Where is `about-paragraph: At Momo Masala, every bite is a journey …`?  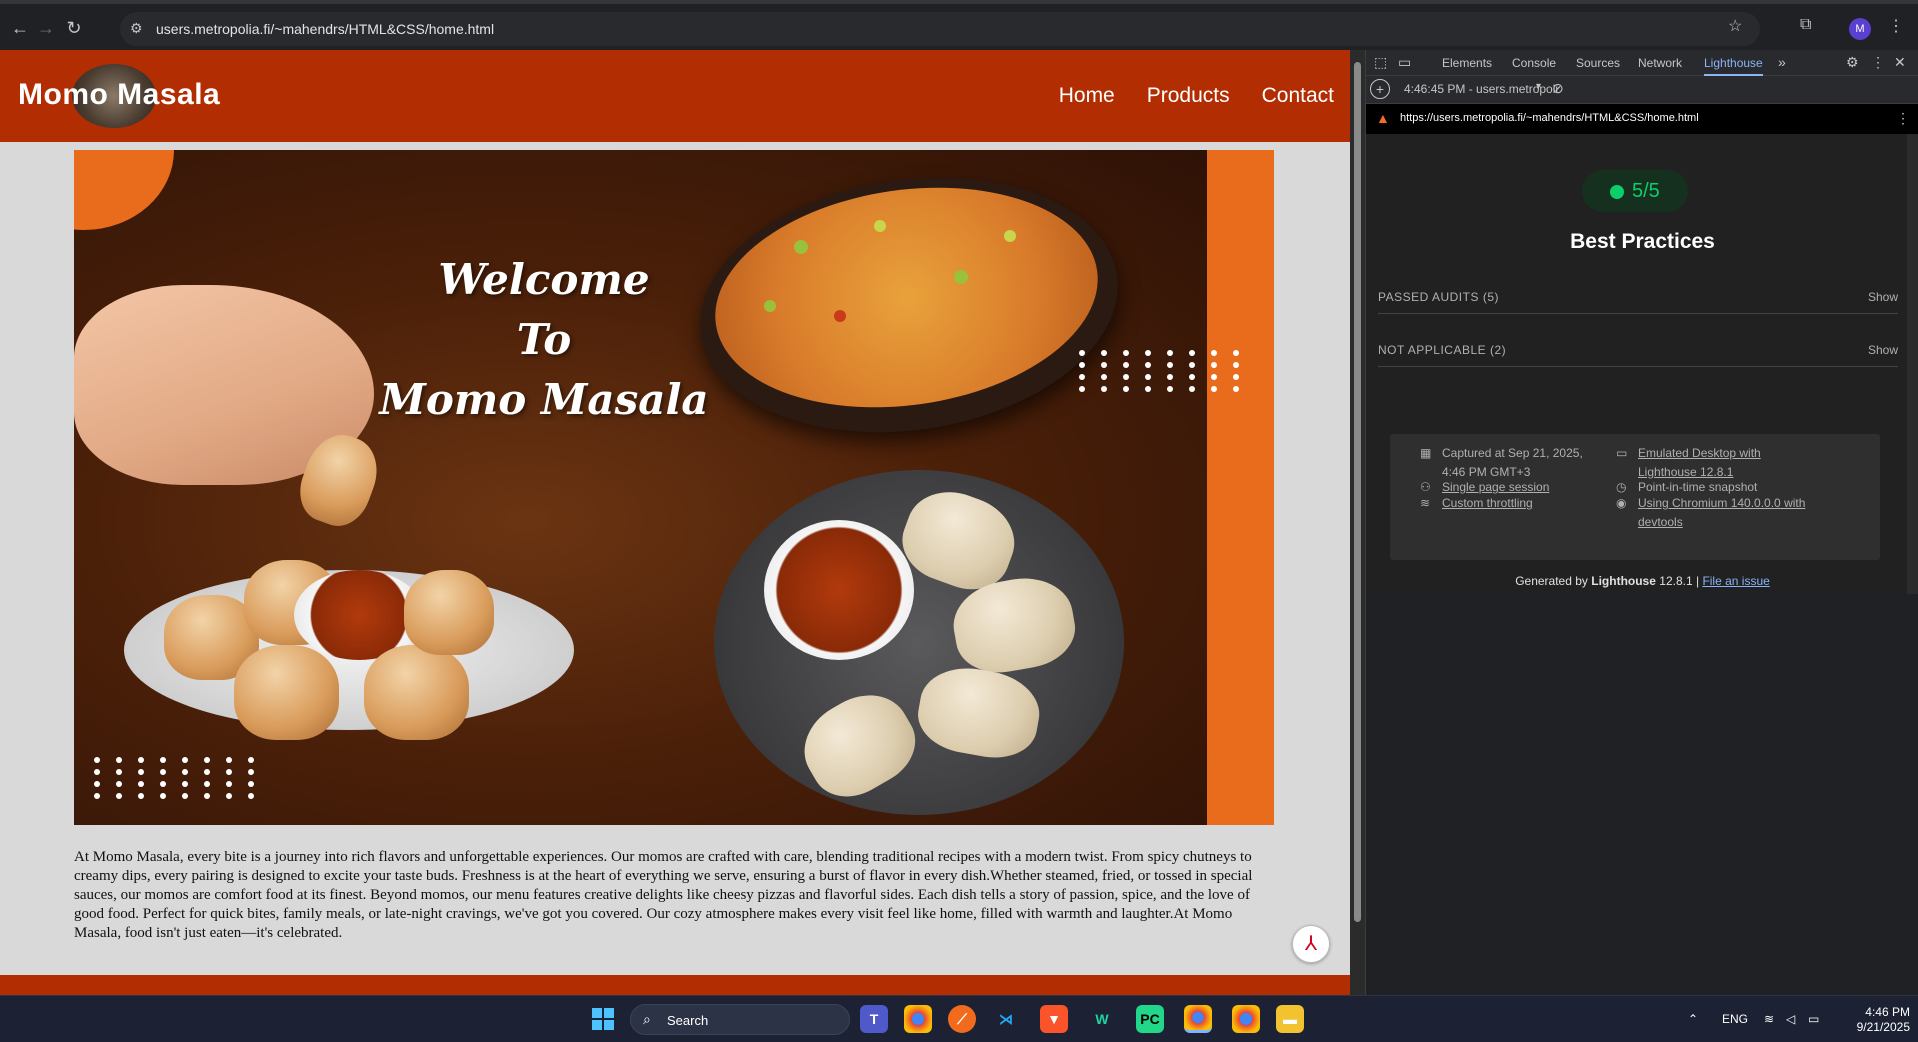
about-paragraph: At Momo Masala, every bite is a journey … is located at coordinates (663, 895).